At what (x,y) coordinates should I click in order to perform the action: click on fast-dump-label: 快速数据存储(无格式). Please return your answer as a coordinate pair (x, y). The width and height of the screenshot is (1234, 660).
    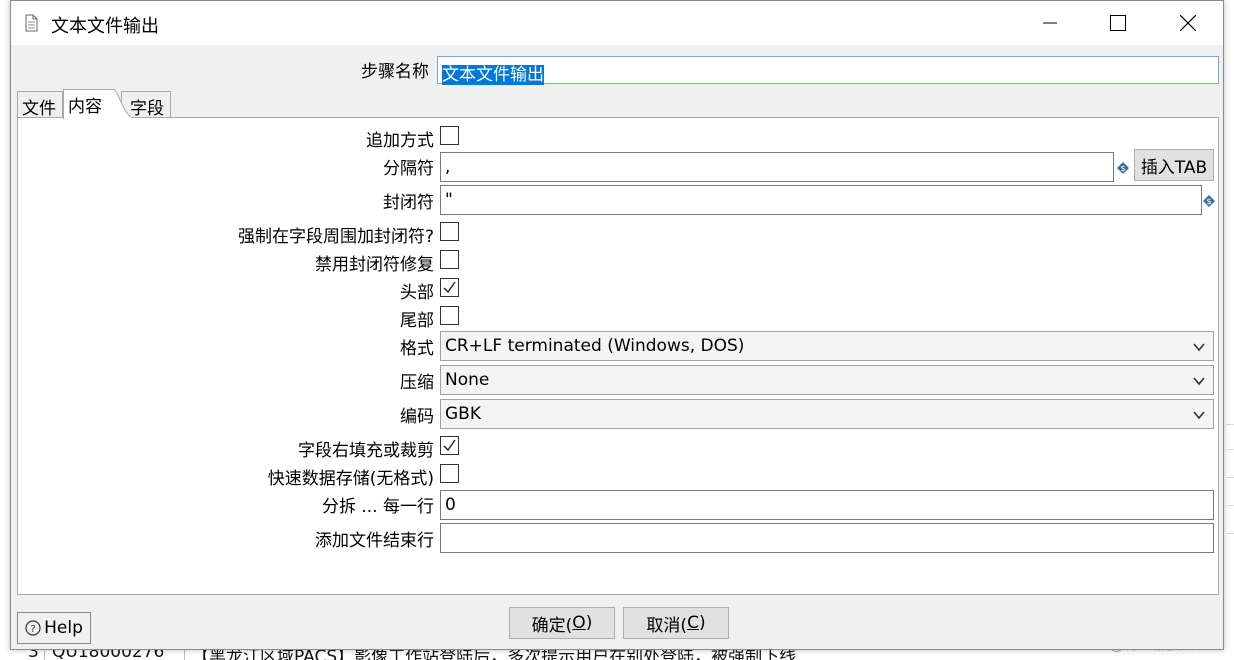
    Looking at the image, I should click on (350, 479).